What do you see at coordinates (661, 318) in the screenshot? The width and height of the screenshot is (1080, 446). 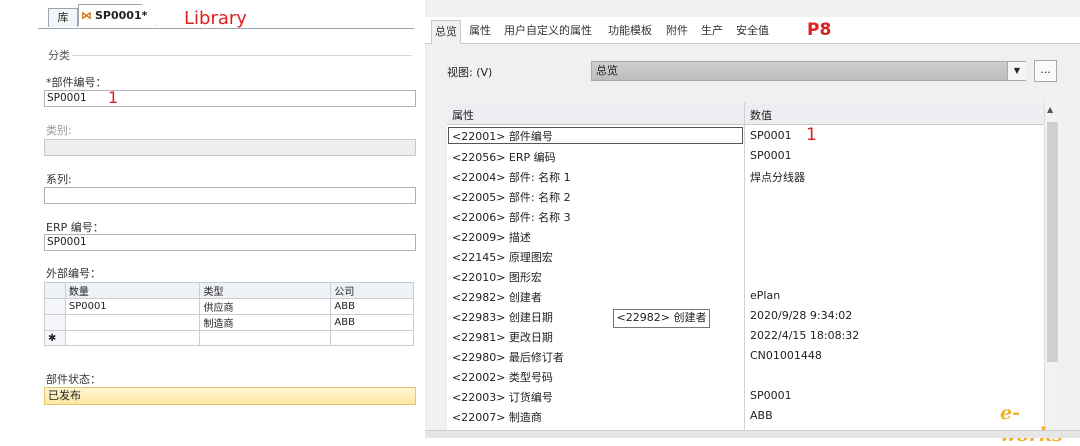 I see `tooltip: <22982> 创建者` at bounding box center [661, 318].